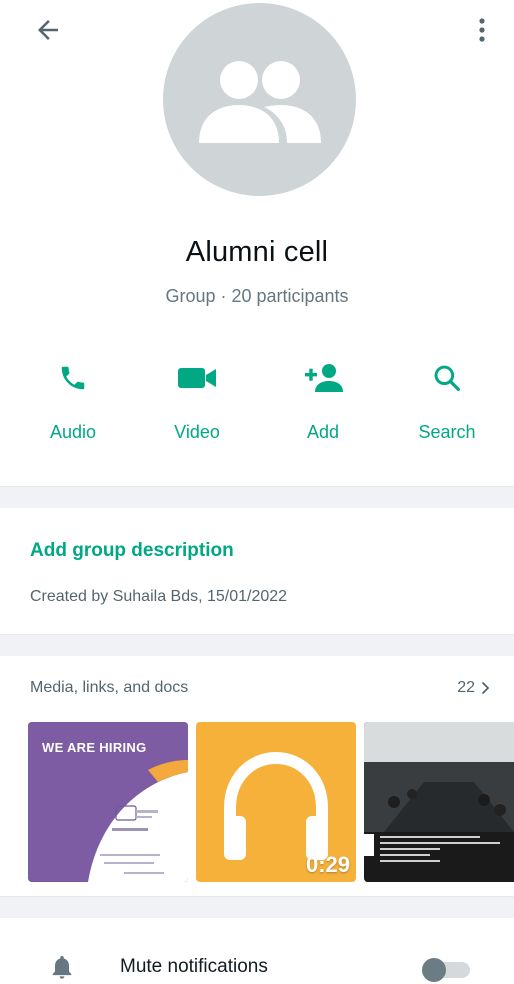 The width and height of the screenshot is (514, 984). I want to click on media-thumbnail-audio: 0:29, so click(276, 802).